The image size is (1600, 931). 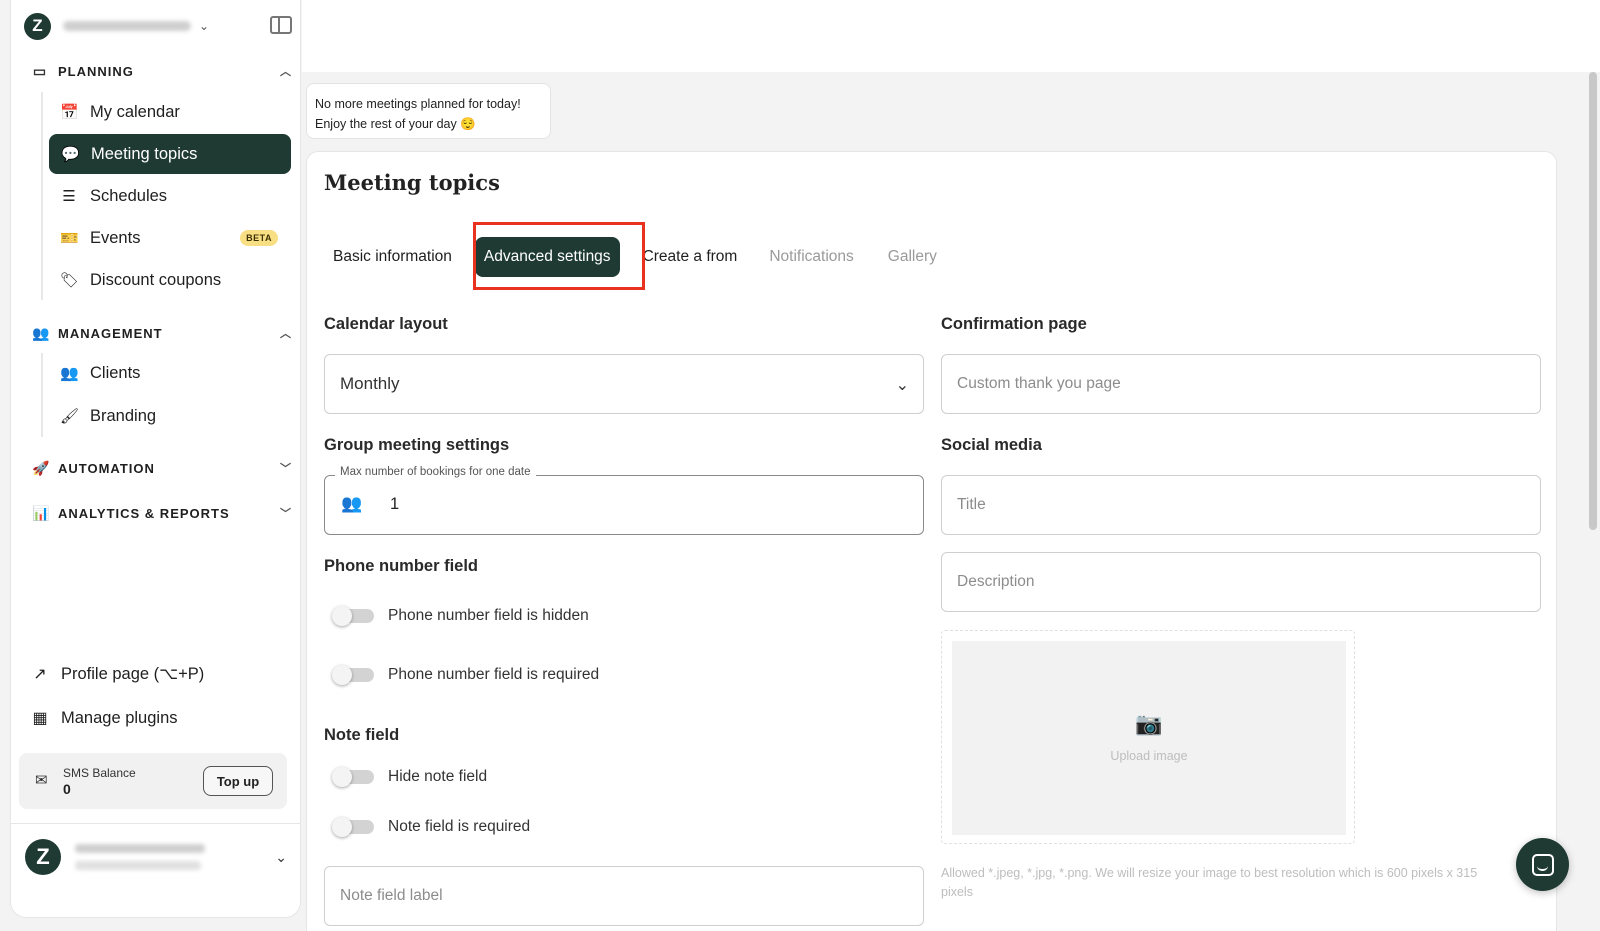 I want to click on mail-icon: ✉, so click(x=41, y=780).